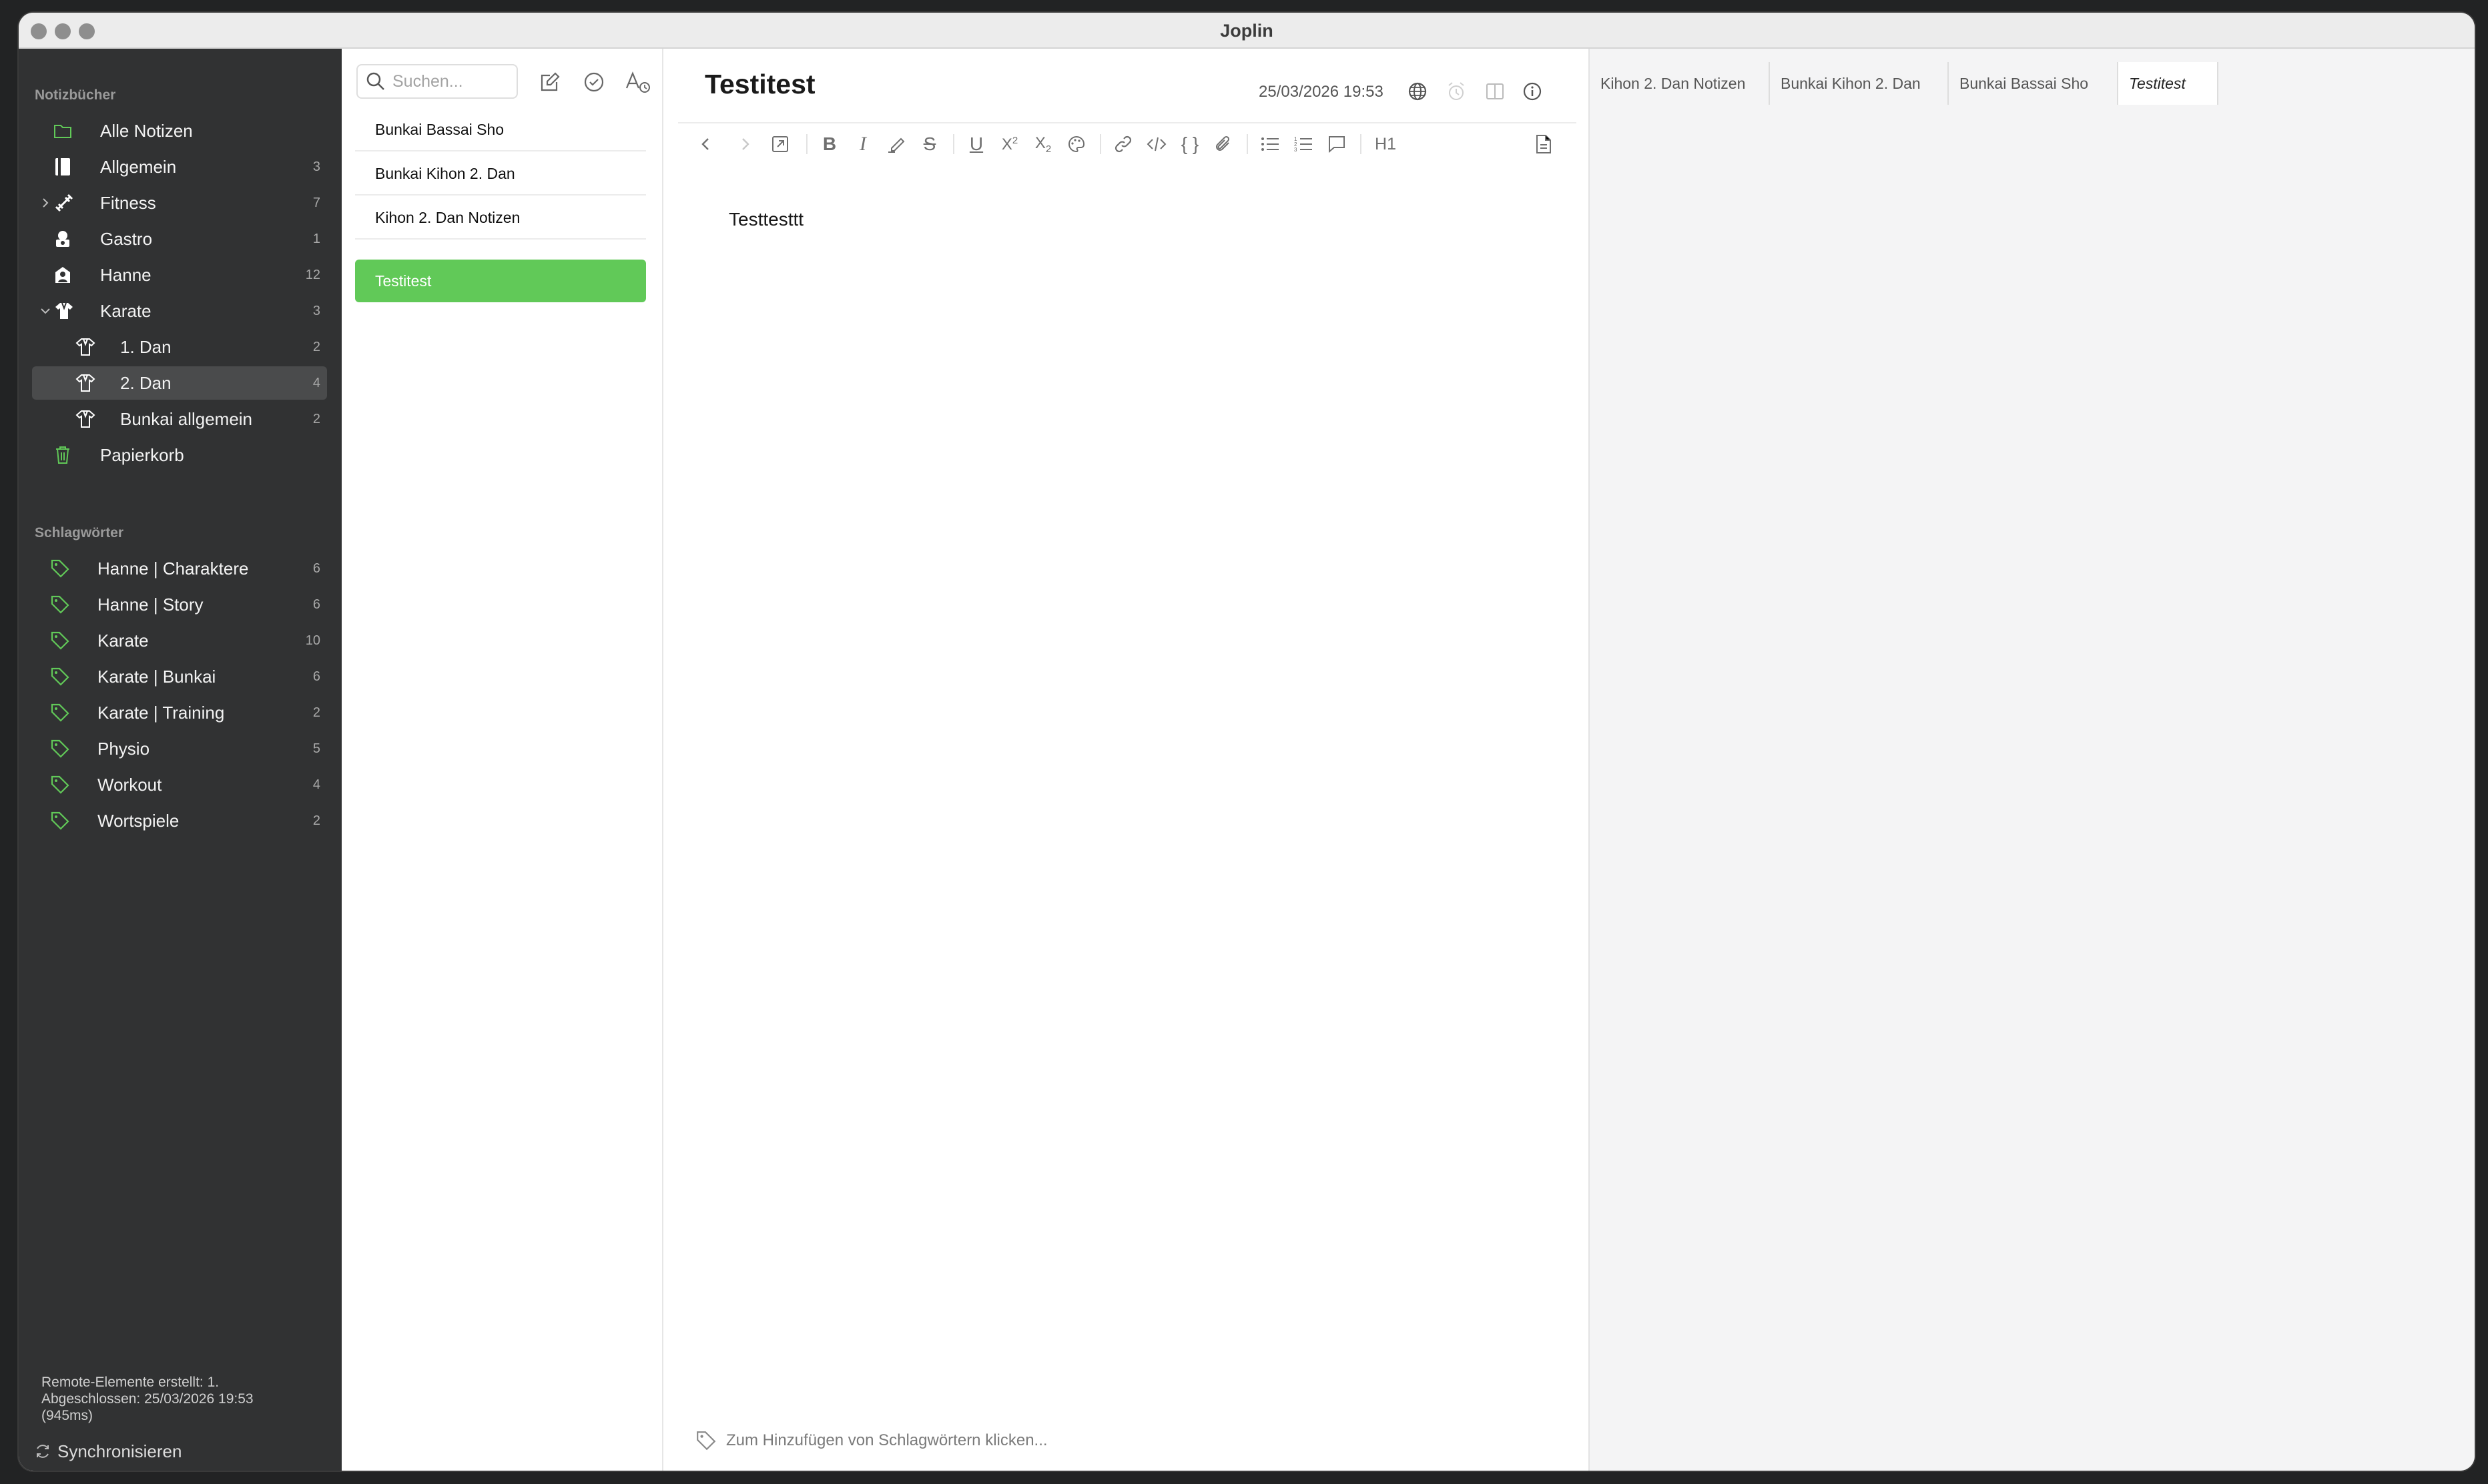 The image size is (2488, 1484). I want to click on note-title: Testitest, so click(760, 84).